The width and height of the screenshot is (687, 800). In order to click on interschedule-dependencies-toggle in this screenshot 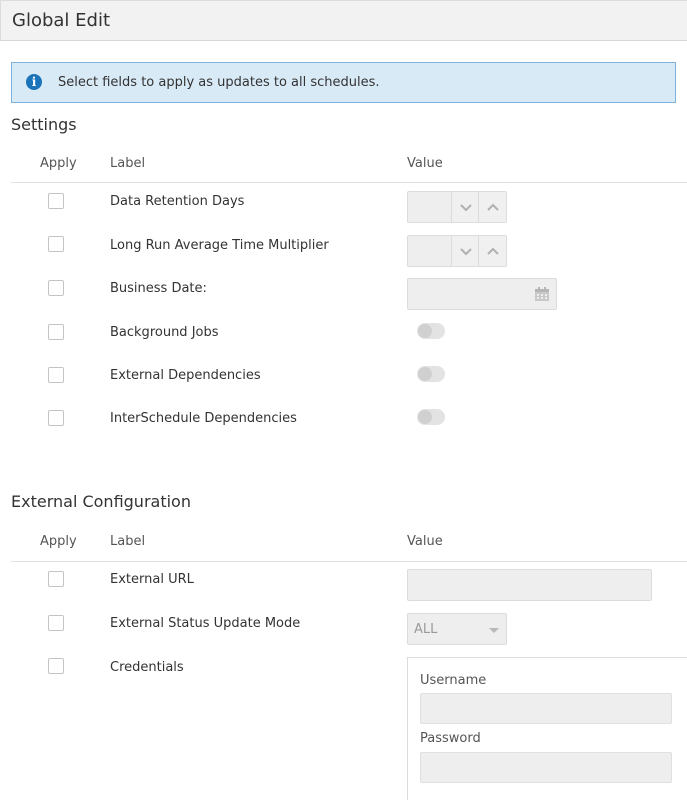, I will do `click(431, 417)`.